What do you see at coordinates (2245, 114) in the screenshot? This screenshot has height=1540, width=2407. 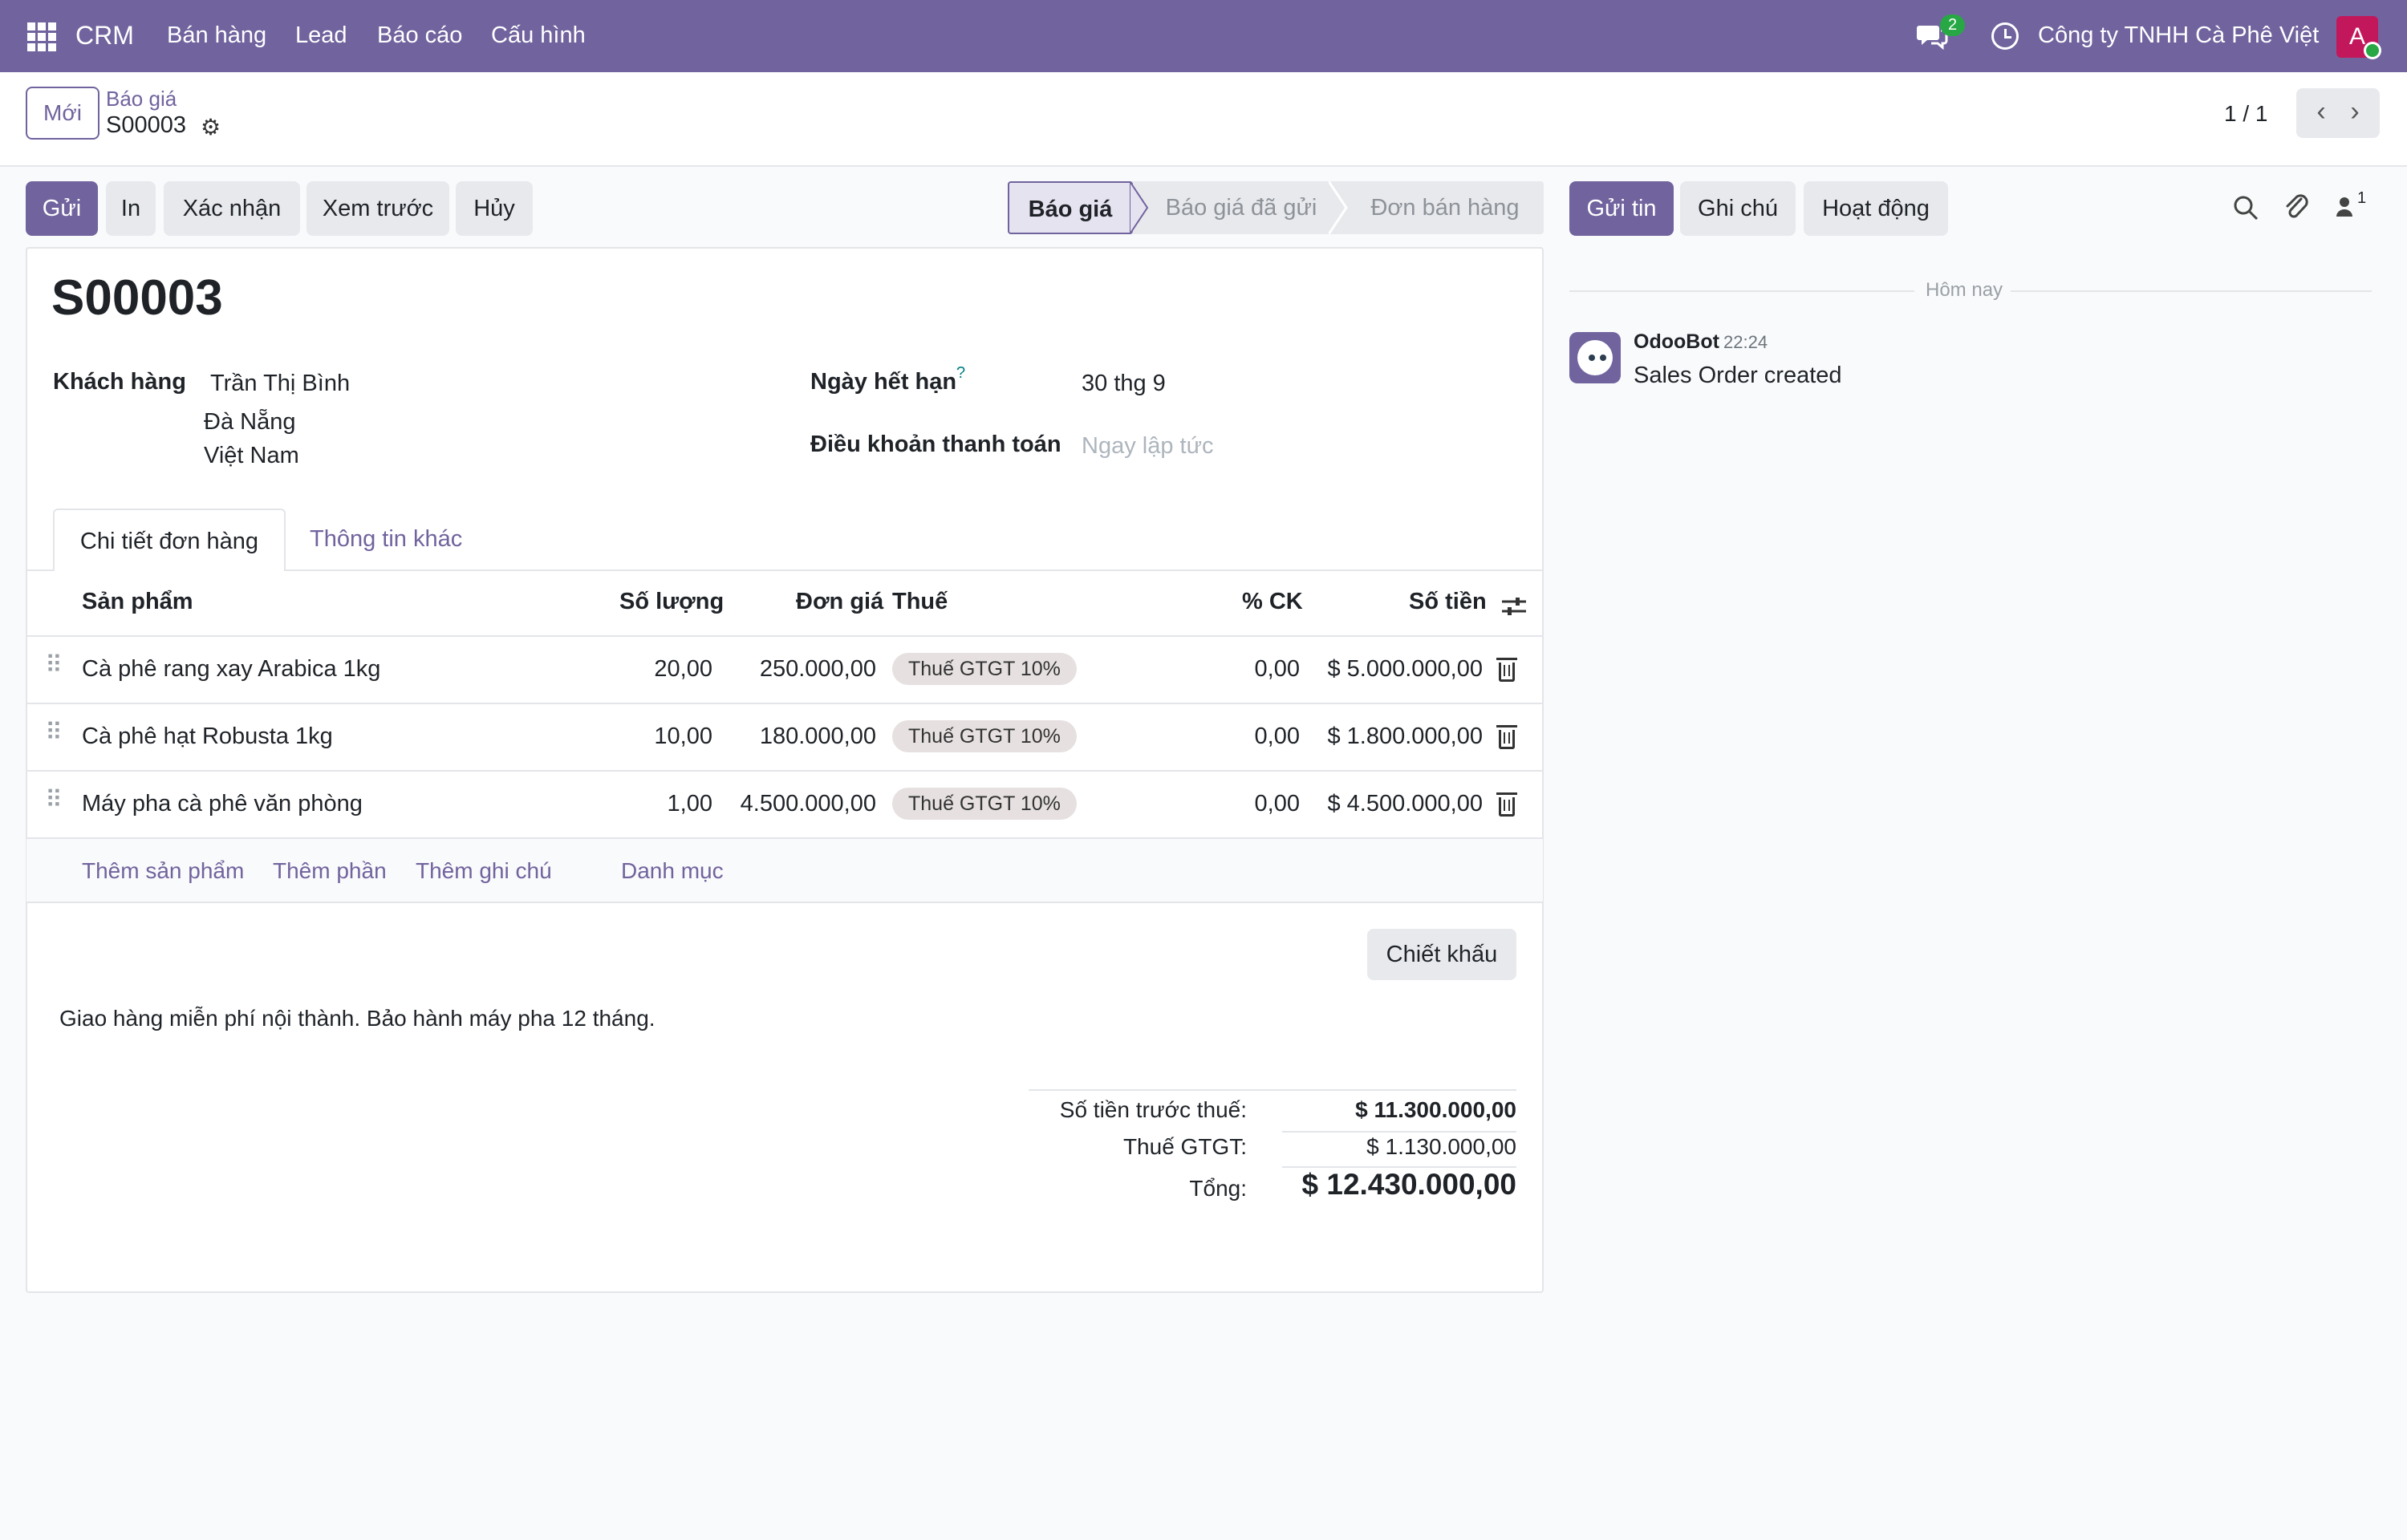 I see `pager-value: 1 / 1` at bounding box center [2245, 114].